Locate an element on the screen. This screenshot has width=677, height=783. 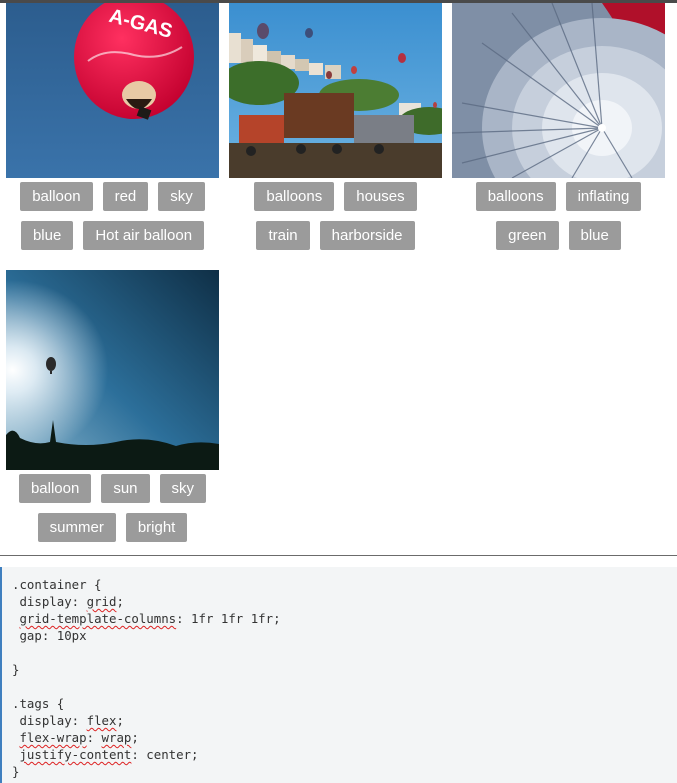
flagged-token: wrap is located at coordinates (116, 737).